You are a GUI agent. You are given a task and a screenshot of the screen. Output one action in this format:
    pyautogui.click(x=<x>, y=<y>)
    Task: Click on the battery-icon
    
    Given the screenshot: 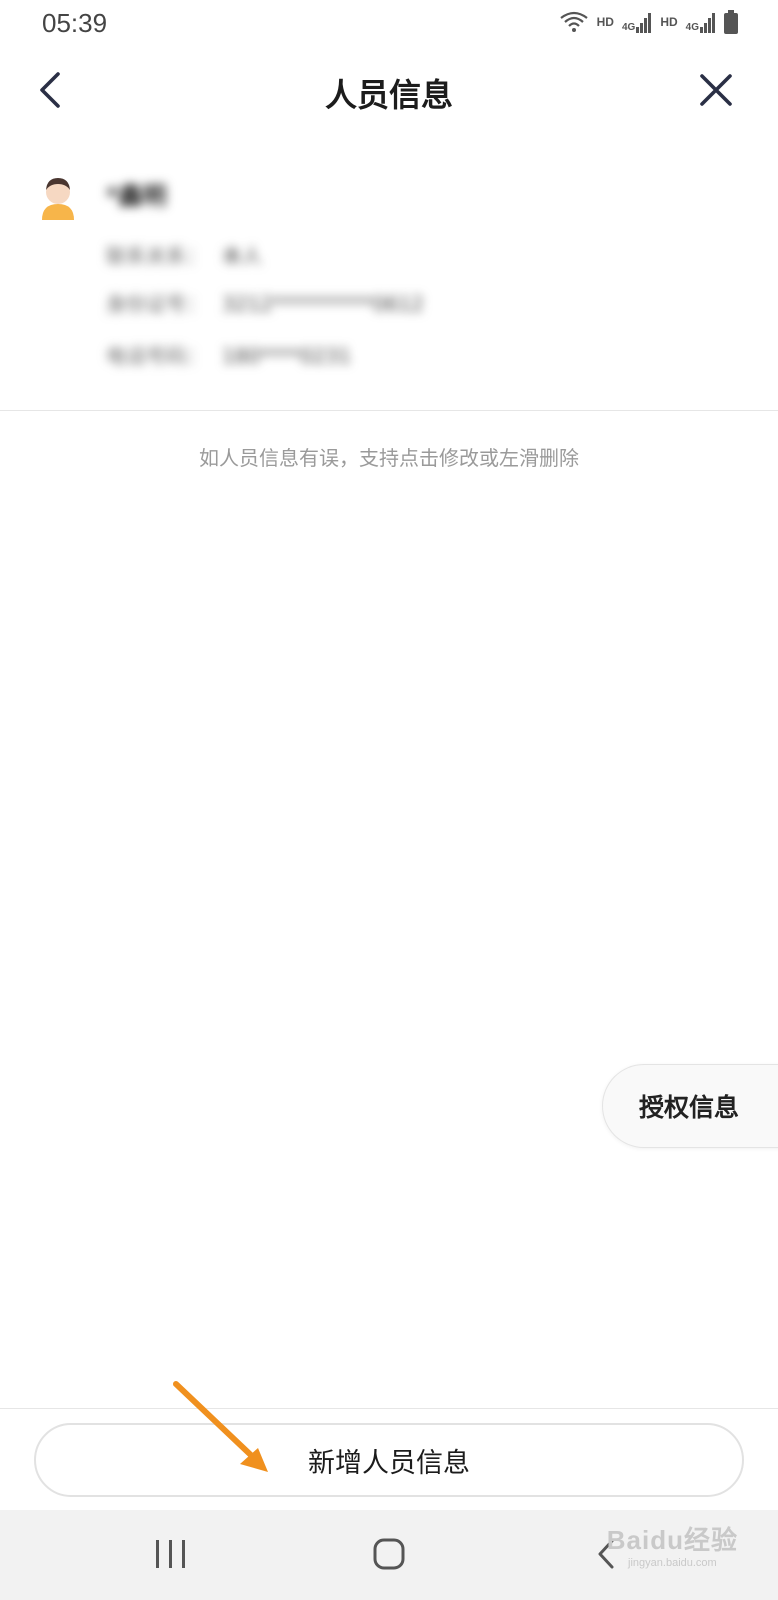 What is the action you would take?
    pyautogui.click(x=731, y=22)
    